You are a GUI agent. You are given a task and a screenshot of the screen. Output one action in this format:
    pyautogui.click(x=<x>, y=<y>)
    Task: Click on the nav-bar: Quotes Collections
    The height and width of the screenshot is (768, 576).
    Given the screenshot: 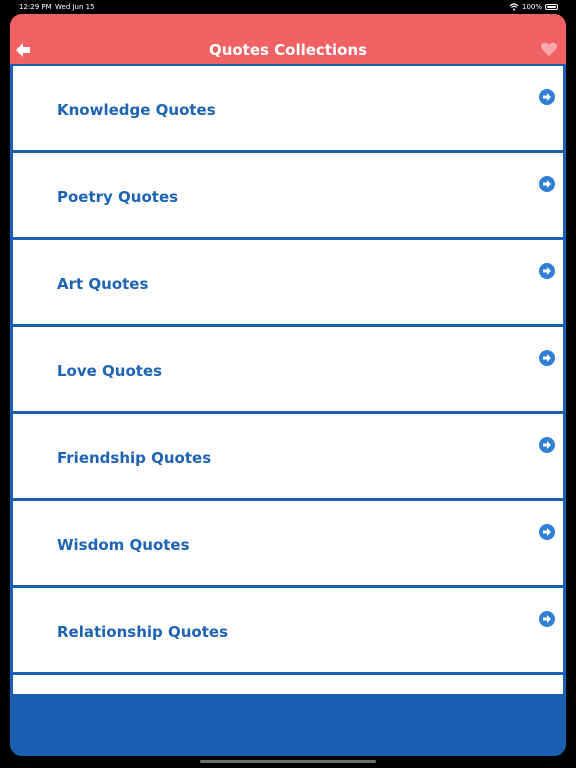 What is the action you would take?
    pyautogui.click(x=288, y=39)
    